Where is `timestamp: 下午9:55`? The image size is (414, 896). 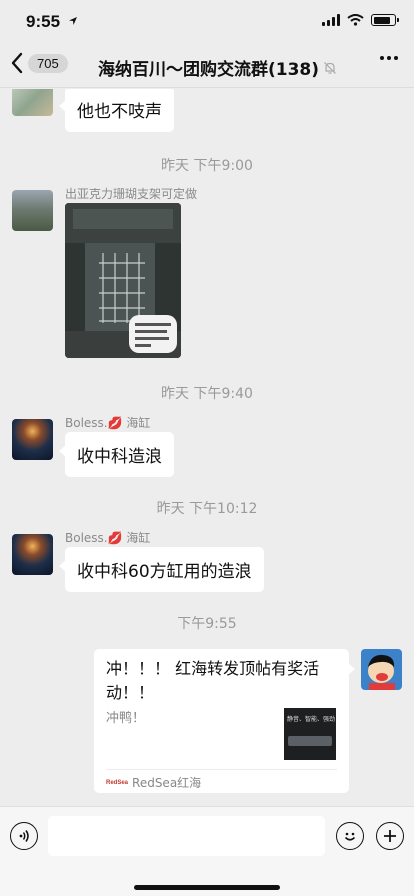
timestamp: 下午9:55 is located at coordinates (207, 624).